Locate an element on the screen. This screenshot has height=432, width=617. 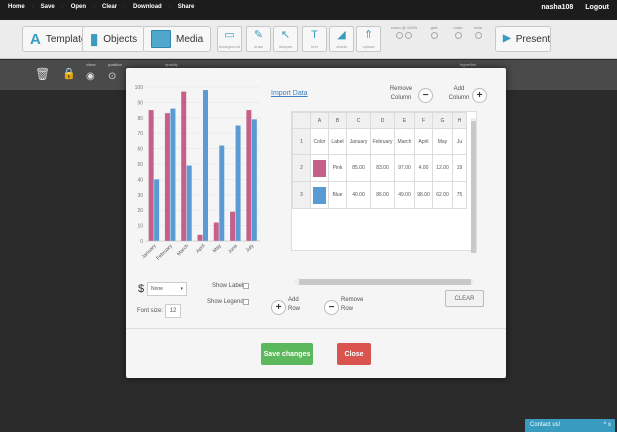
save-changes-button: Save changes is located at coordinates (287, 354).